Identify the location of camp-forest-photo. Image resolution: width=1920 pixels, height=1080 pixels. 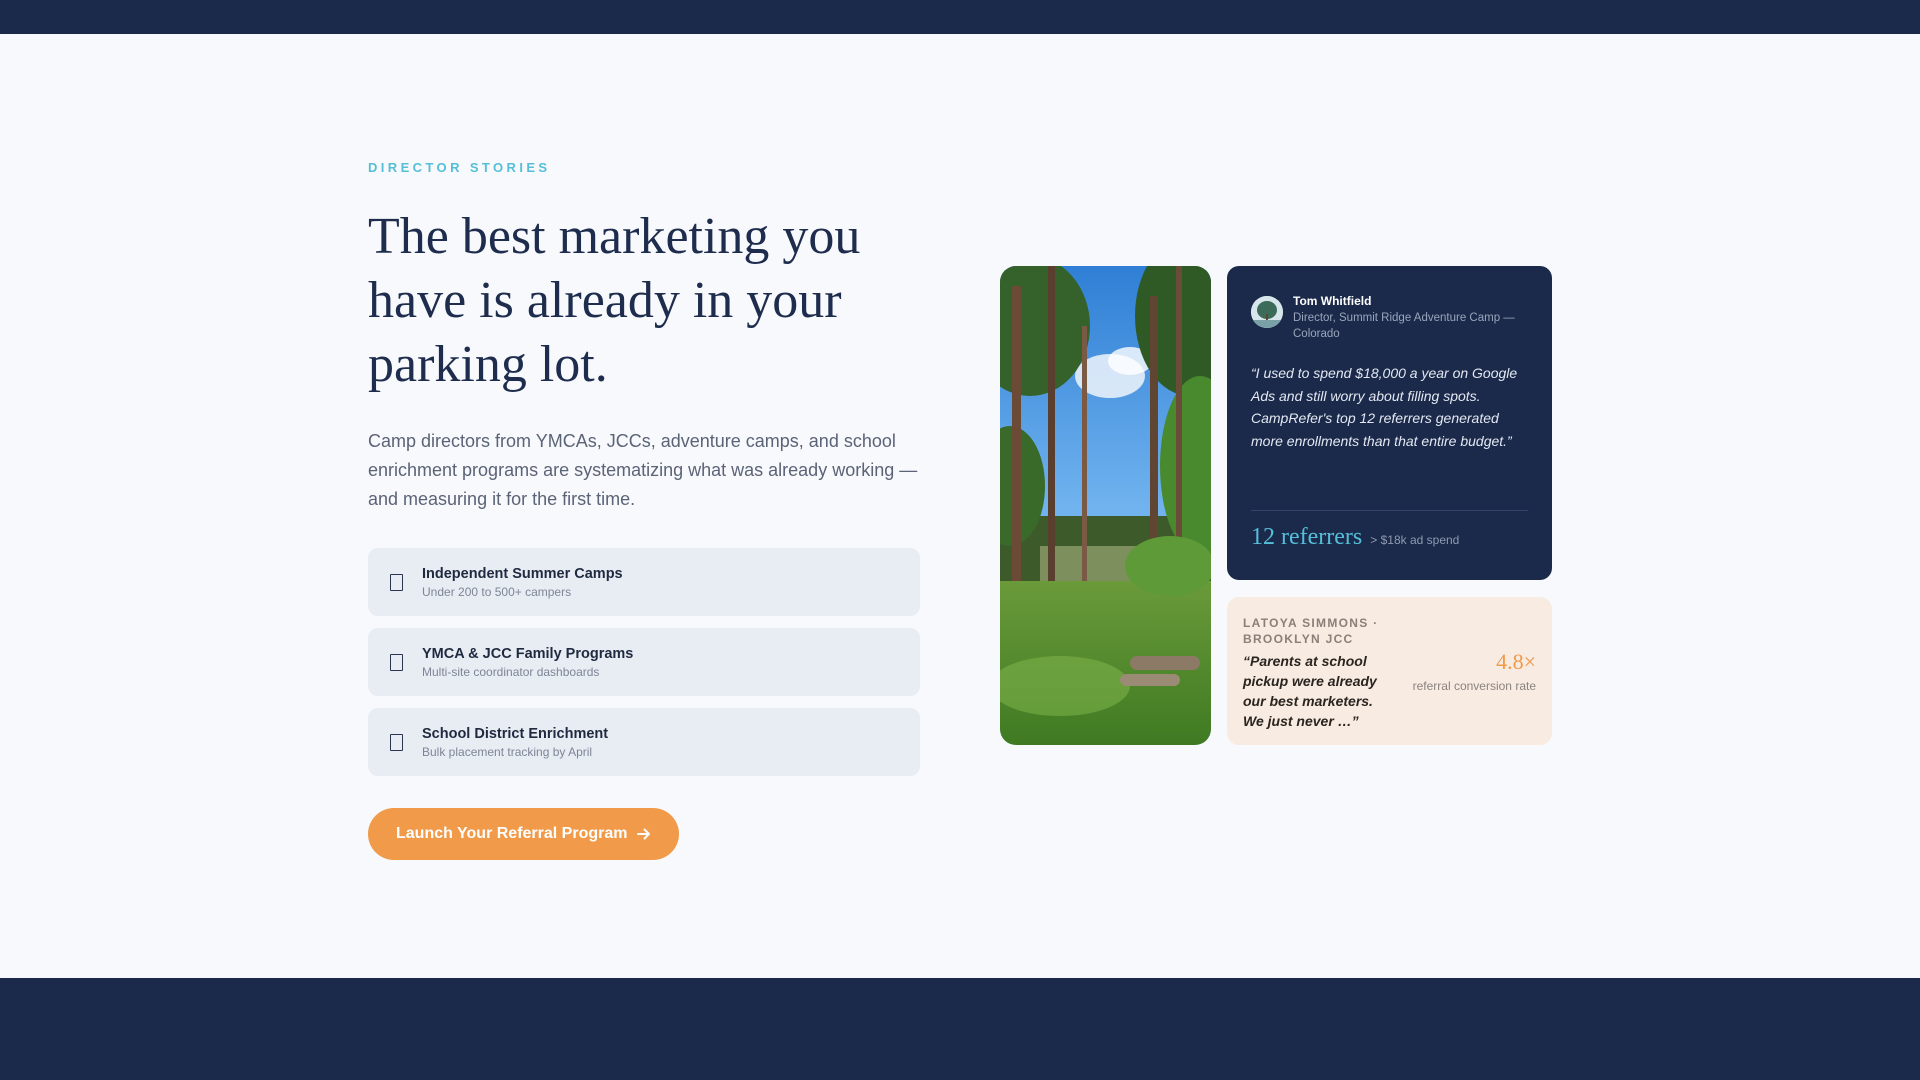
(1105, 505).